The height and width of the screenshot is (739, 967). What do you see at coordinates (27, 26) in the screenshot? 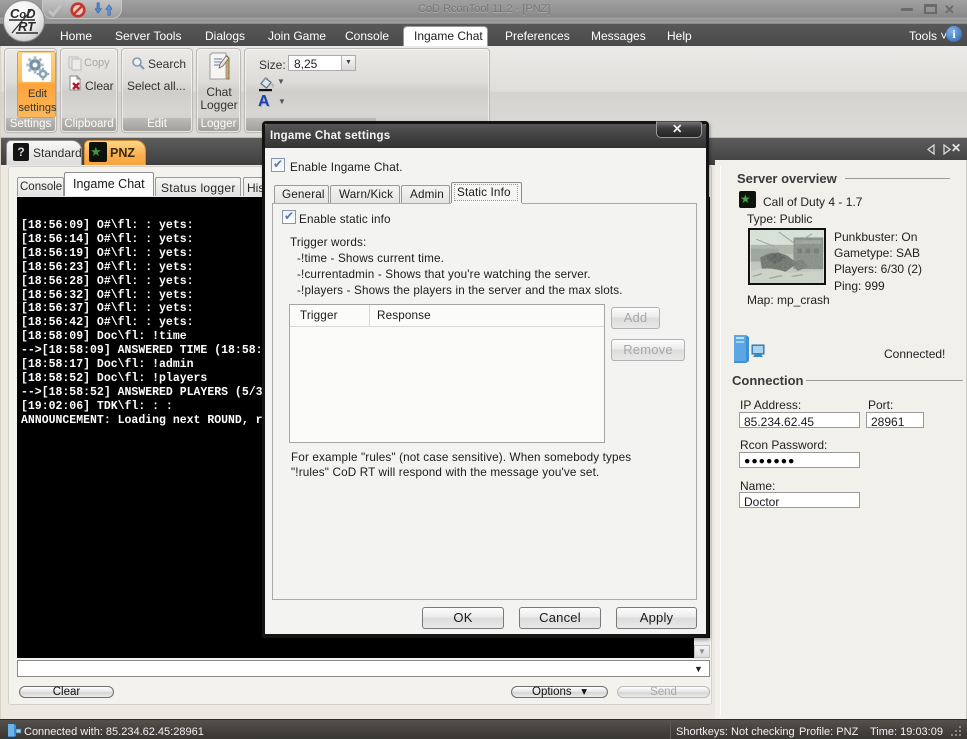
I see `svg-text: RT` at bounding box center [27, 26].